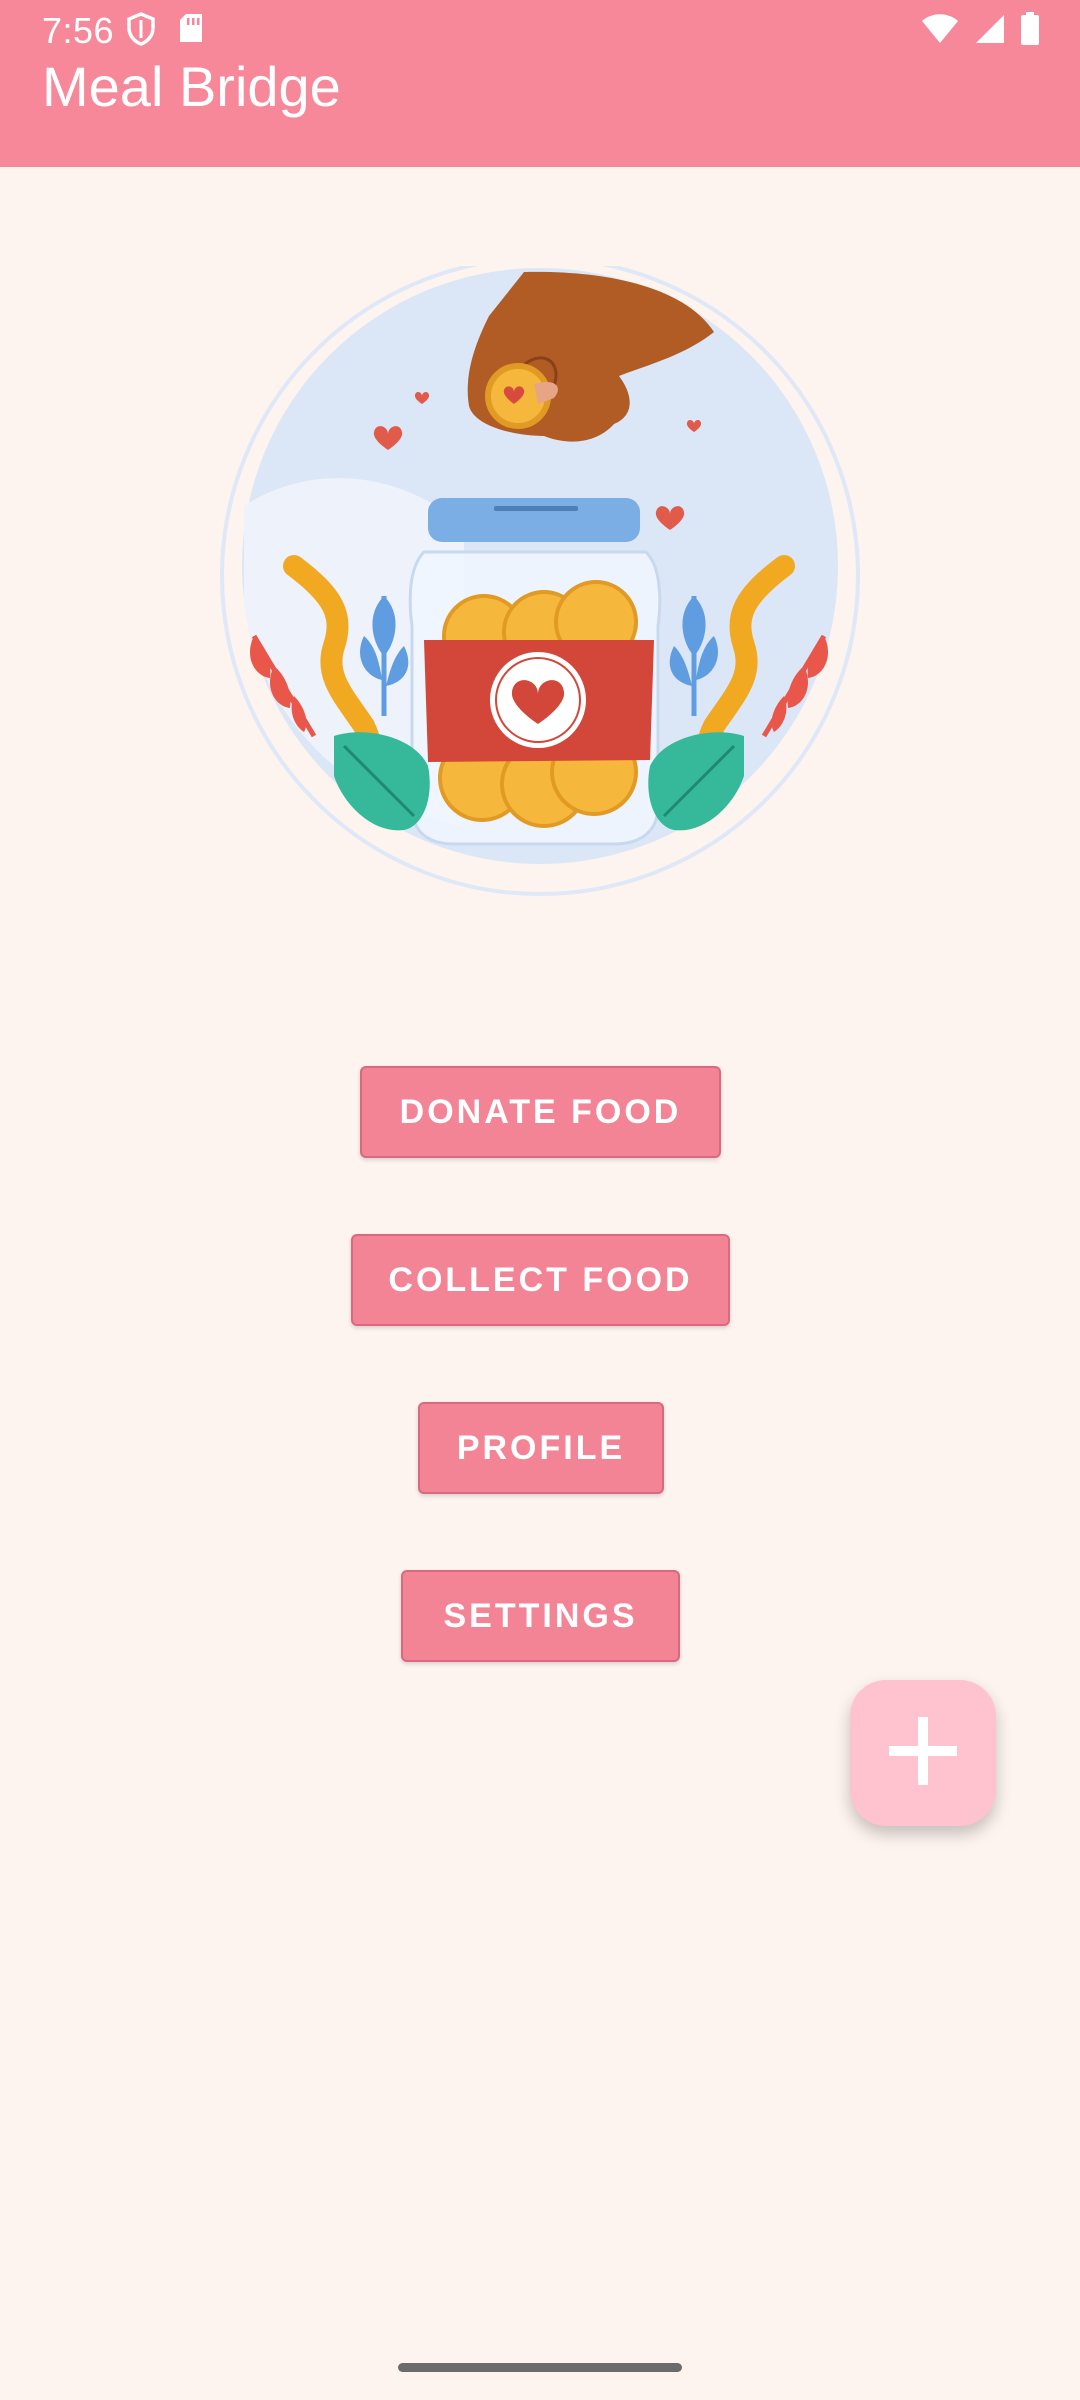  I want to click on shield-icon, so click(141, 31).